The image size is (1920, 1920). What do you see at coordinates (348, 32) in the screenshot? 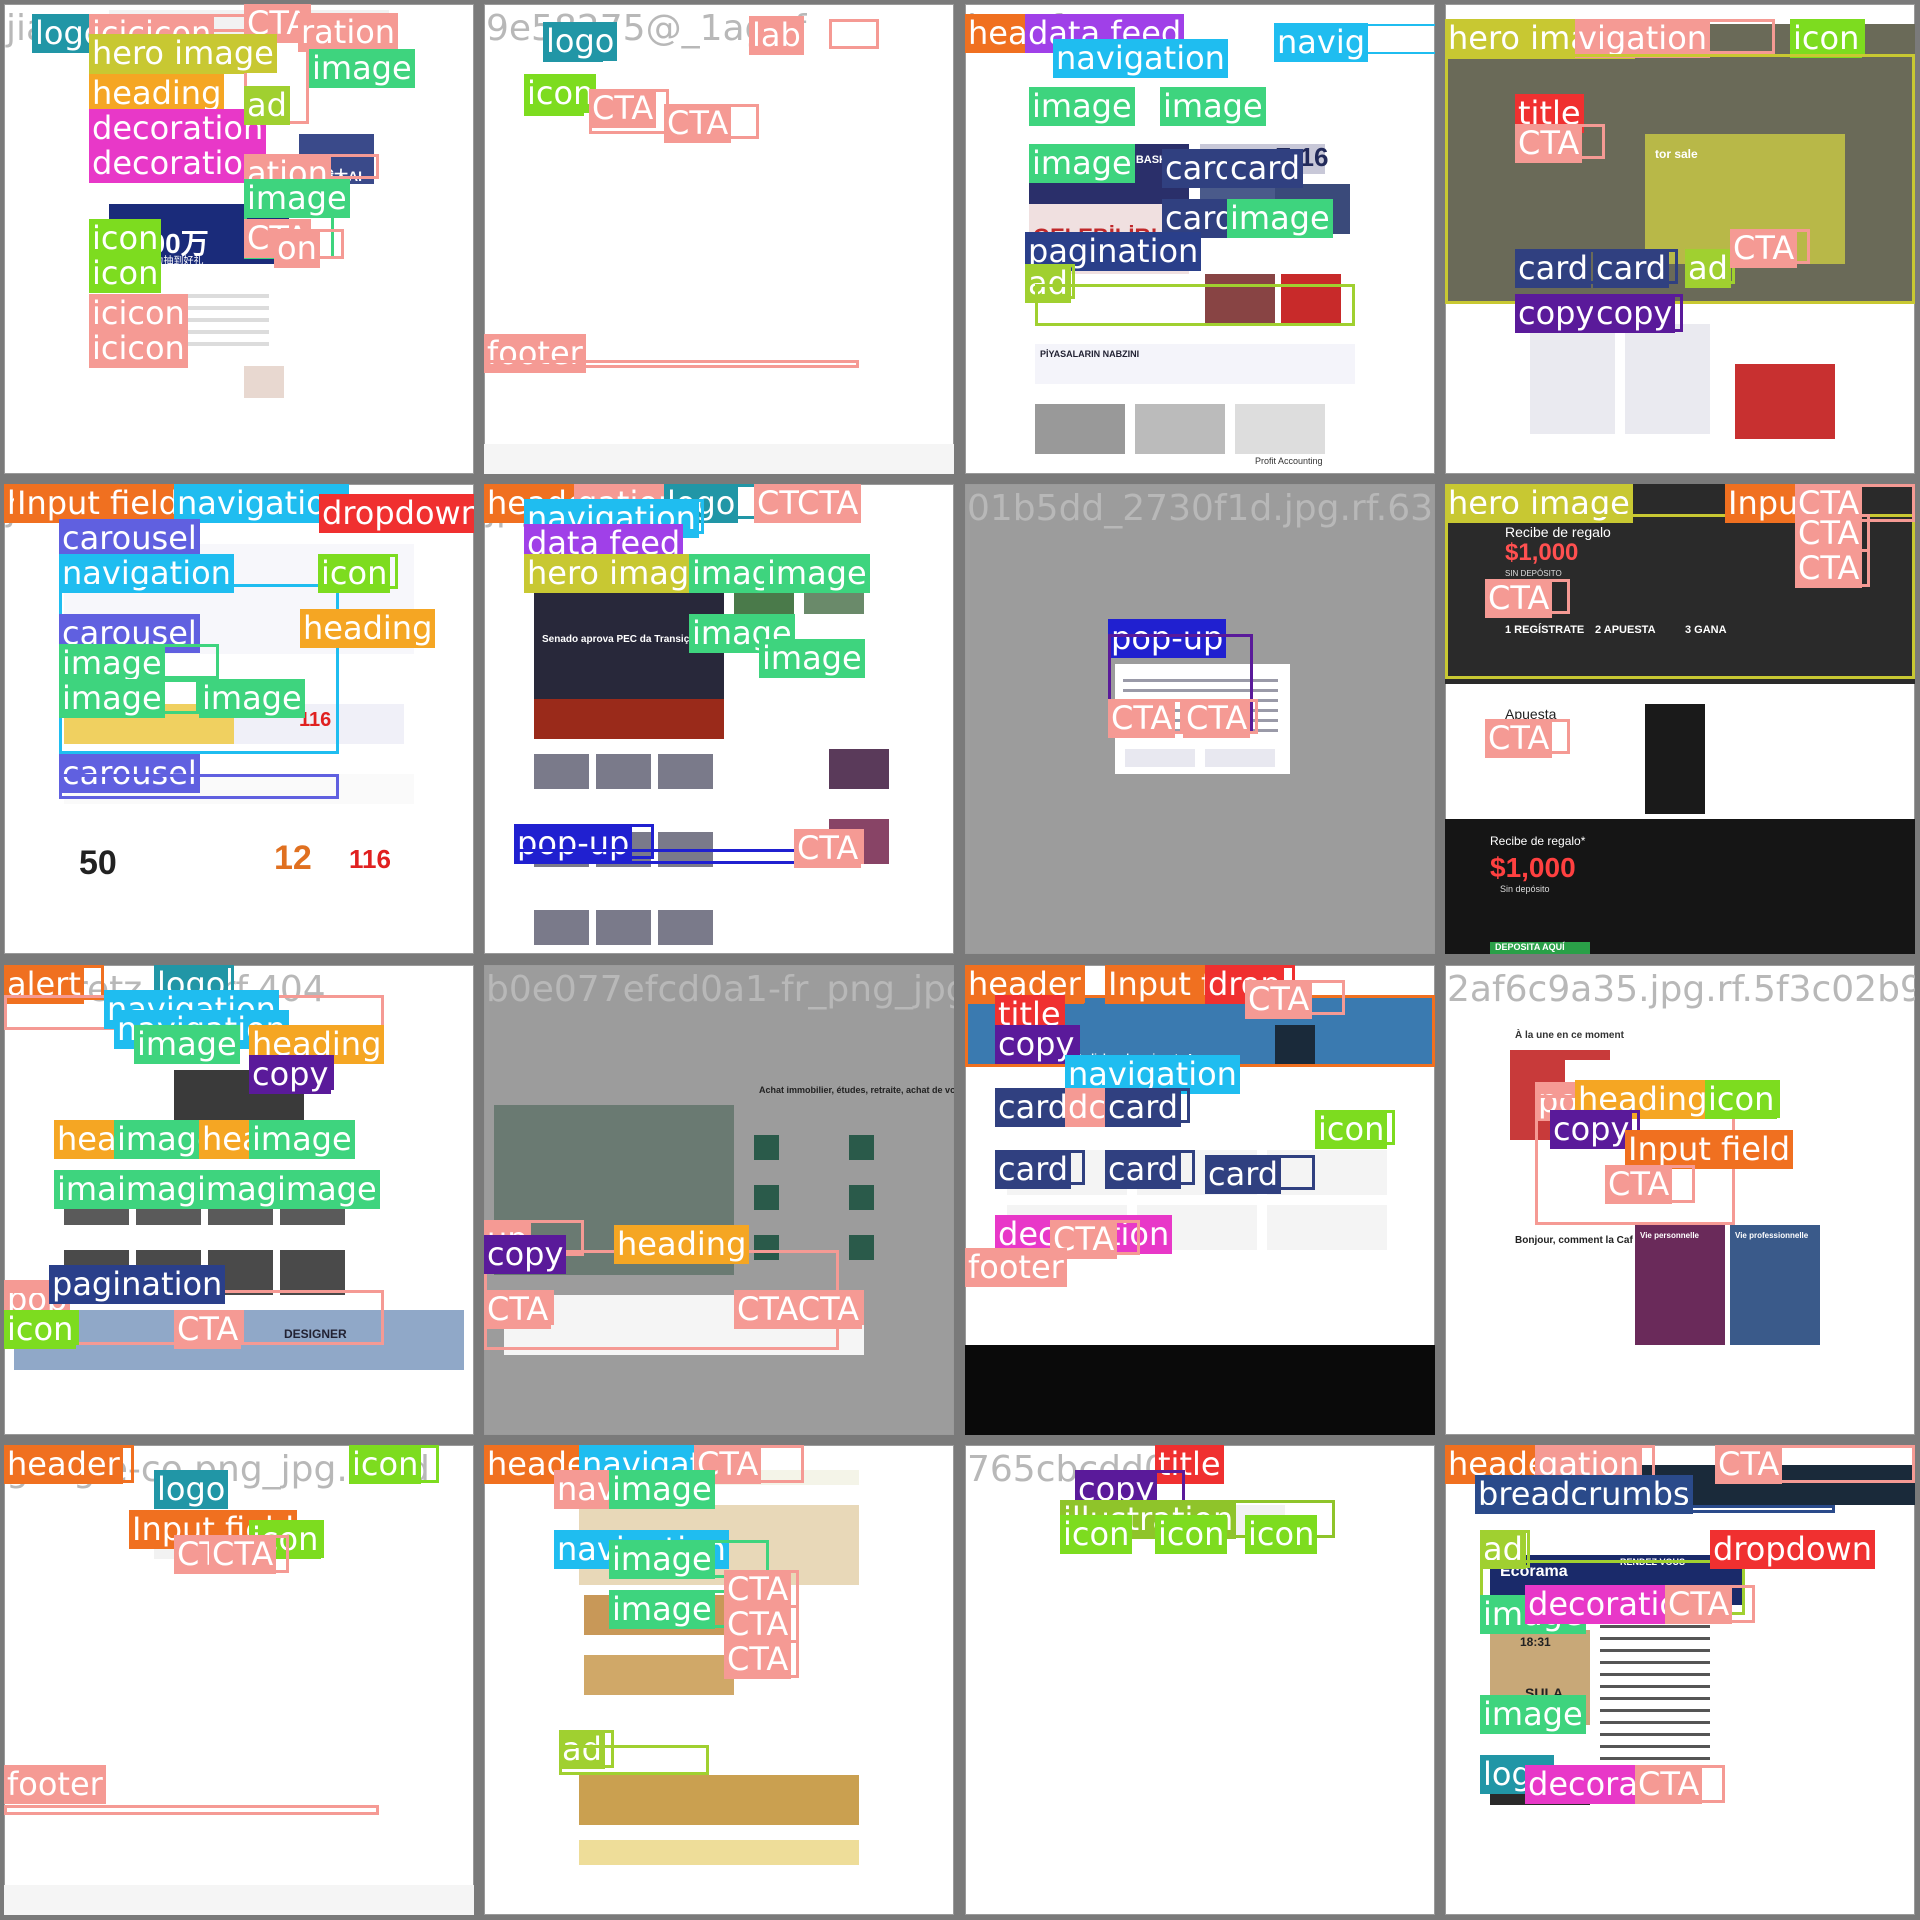
I see `annotation-ration: ration` at bounding box center [348, 32].